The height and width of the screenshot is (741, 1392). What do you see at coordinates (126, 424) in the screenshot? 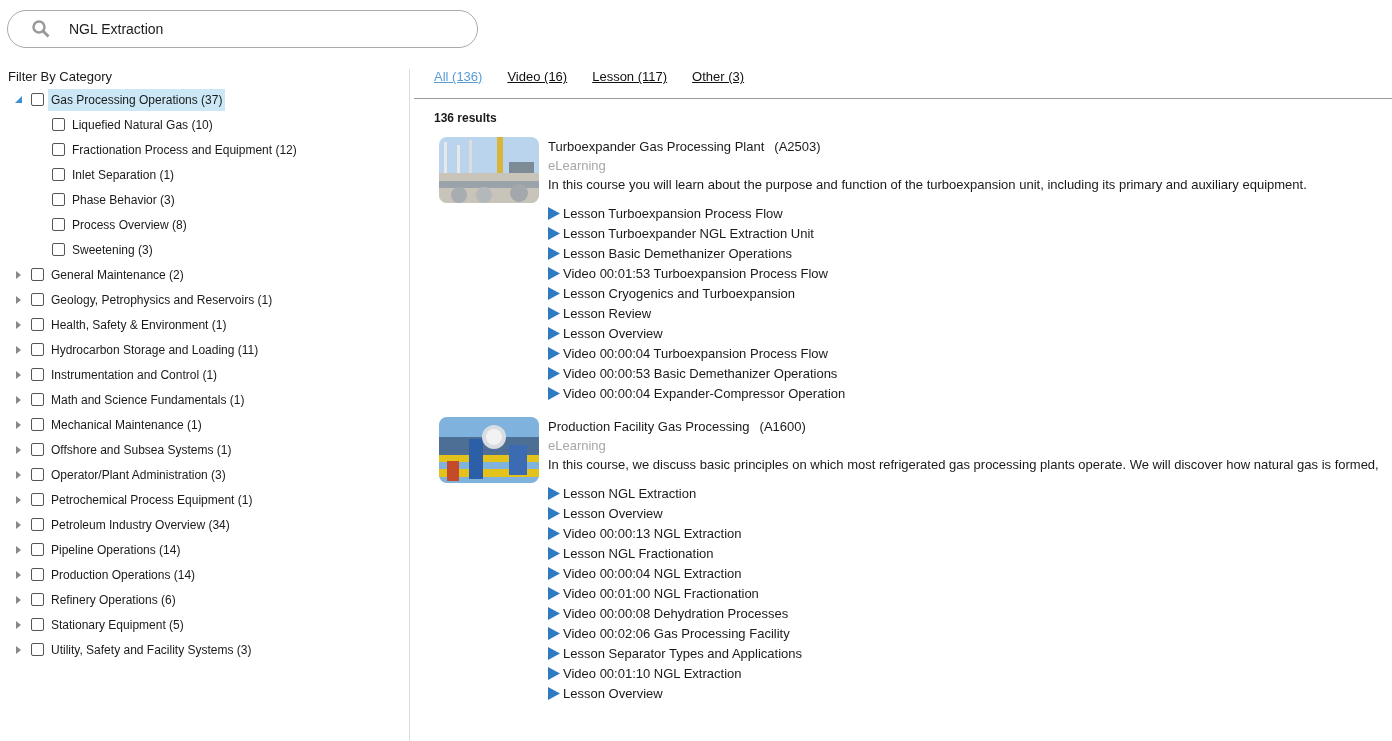
I see `category-item: Mechanical Maintenance (1)` at bounding box center [126, 424].